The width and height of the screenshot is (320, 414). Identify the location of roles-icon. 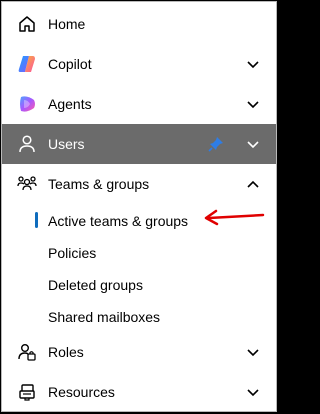
(27, 352).